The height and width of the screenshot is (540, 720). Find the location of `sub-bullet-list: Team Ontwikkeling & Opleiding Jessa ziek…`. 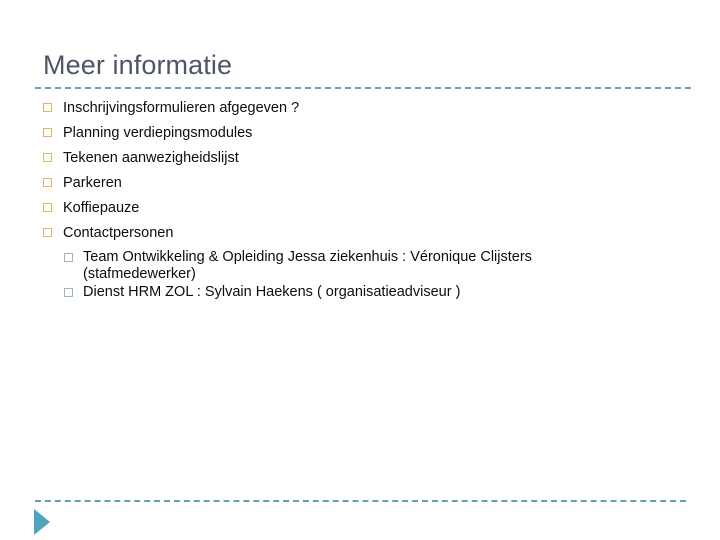

sub-bullet-list: Team Ontwikkeling & Opleiding Jessa ziek… is located at coordinates (373, 275).